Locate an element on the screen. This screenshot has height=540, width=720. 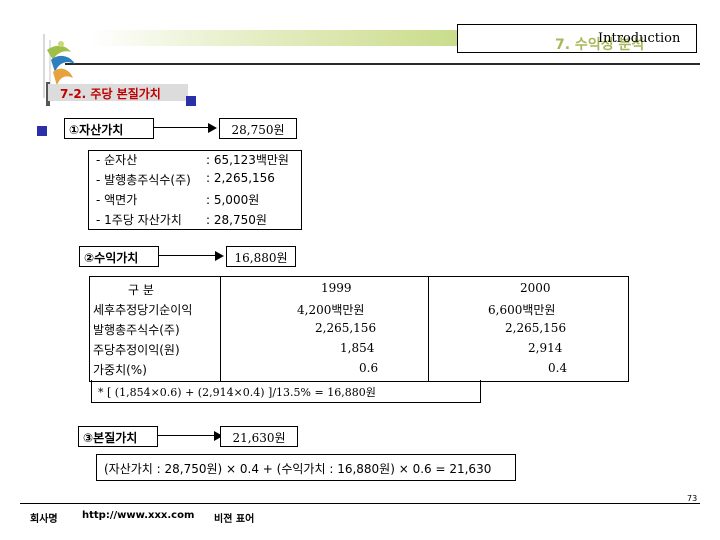
table-row-label: 주당추정이익(원) is located at coordinates (136, 350).